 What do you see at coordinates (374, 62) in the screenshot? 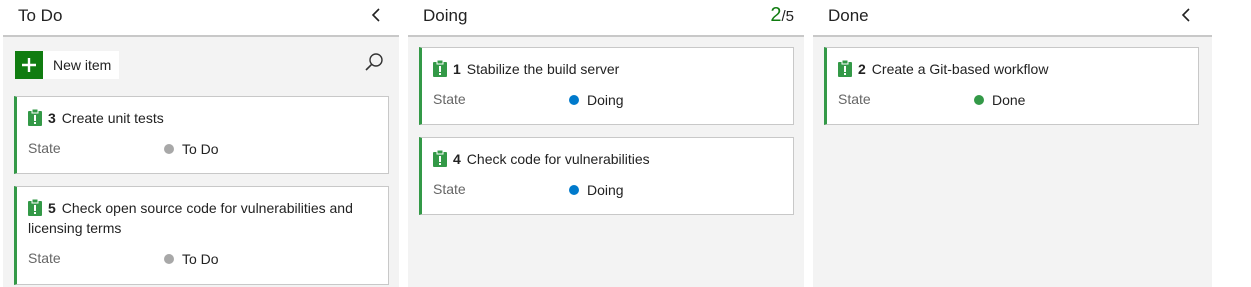
I see `search-icon` at bounding box center [374, 62].